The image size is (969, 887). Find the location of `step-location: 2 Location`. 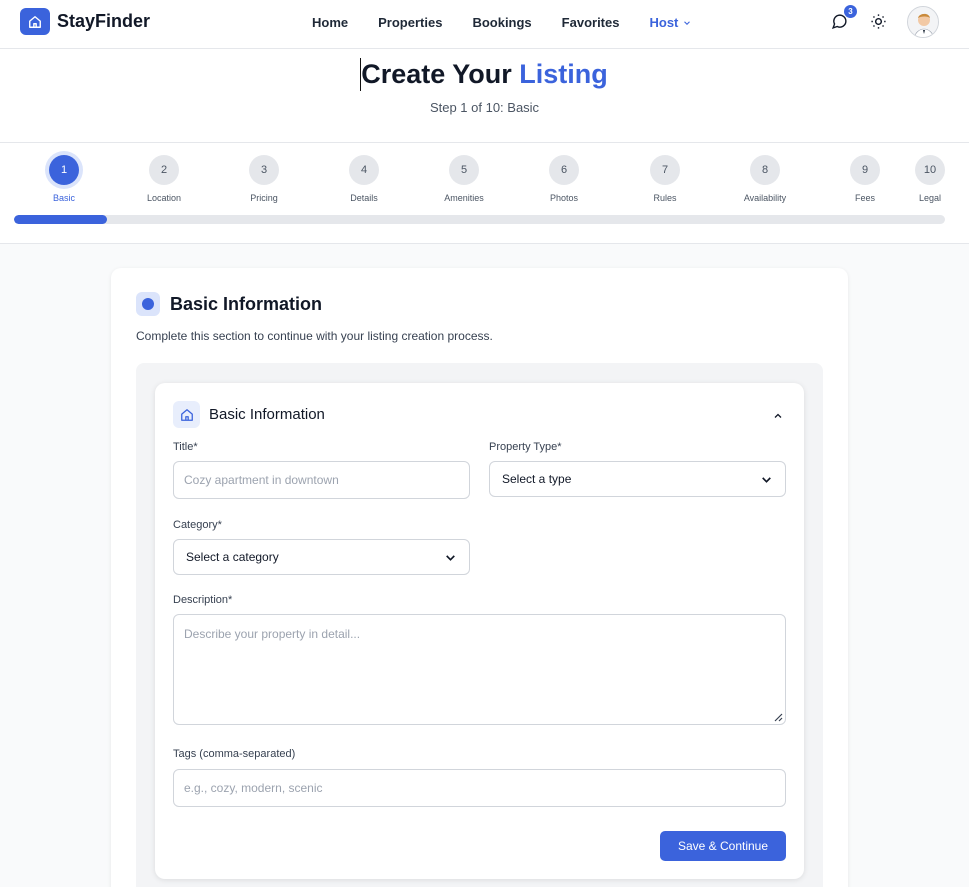

step-location: 2 Location is located at coordinates (164, 179).